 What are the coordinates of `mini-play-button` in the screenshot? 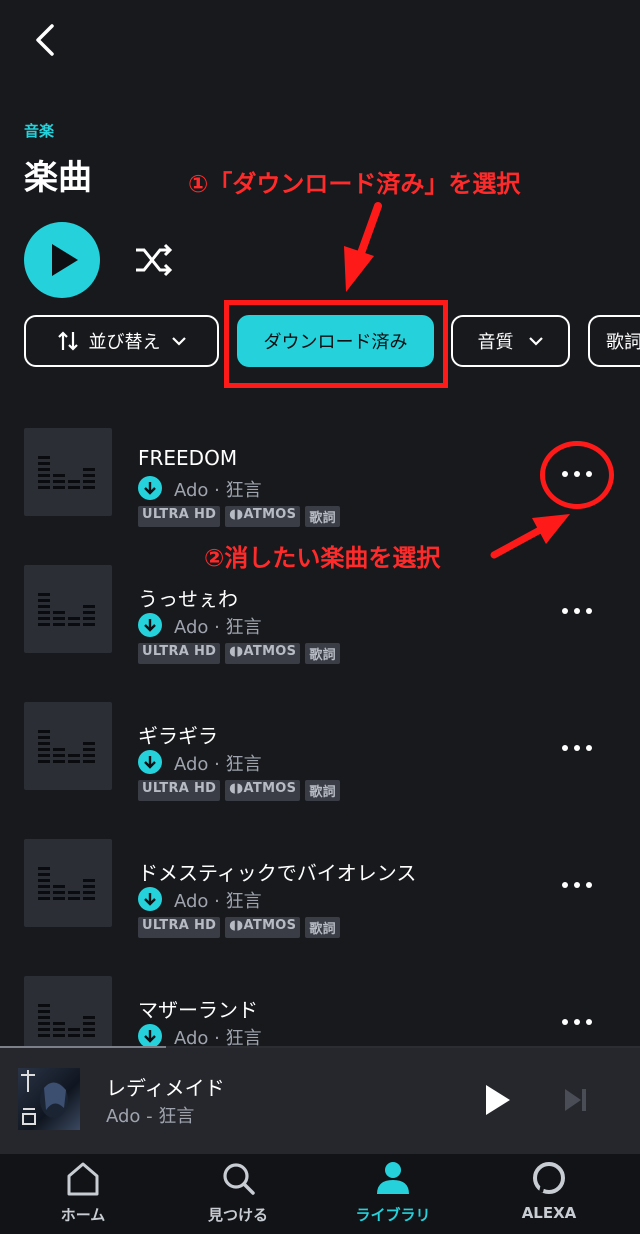 It's located at (497, 1100).